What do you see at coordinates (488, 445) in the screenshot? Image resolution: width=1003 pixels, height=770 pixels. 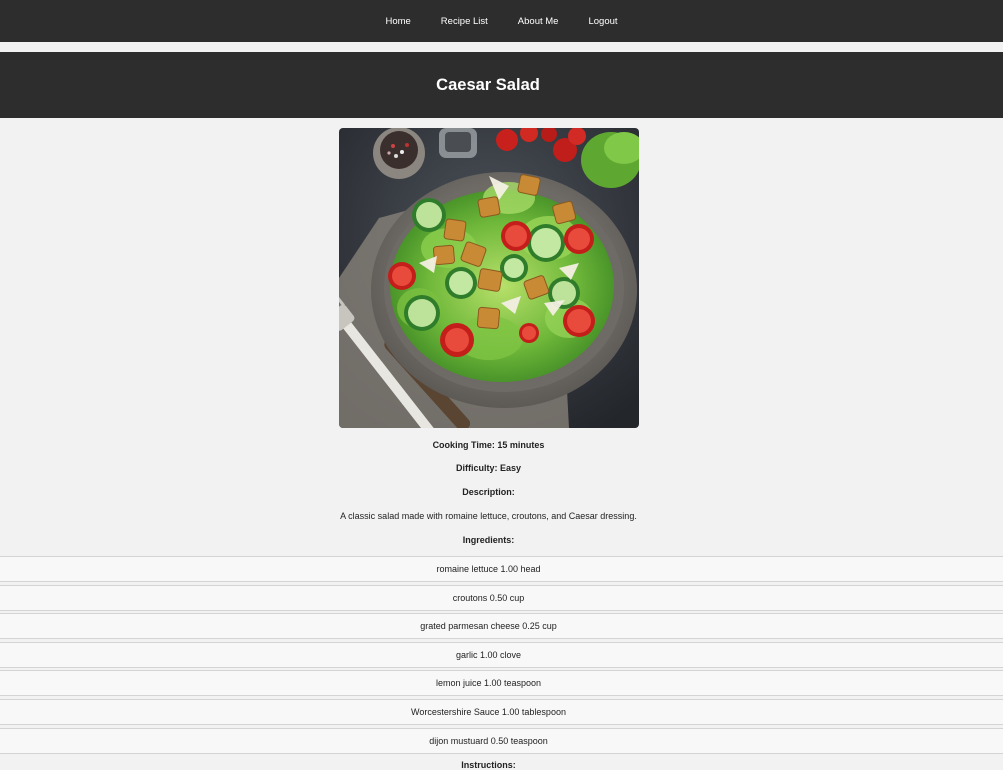 I see `cooking-time: Cooking Time: 15 minutes` at bounding box center [488, 445].